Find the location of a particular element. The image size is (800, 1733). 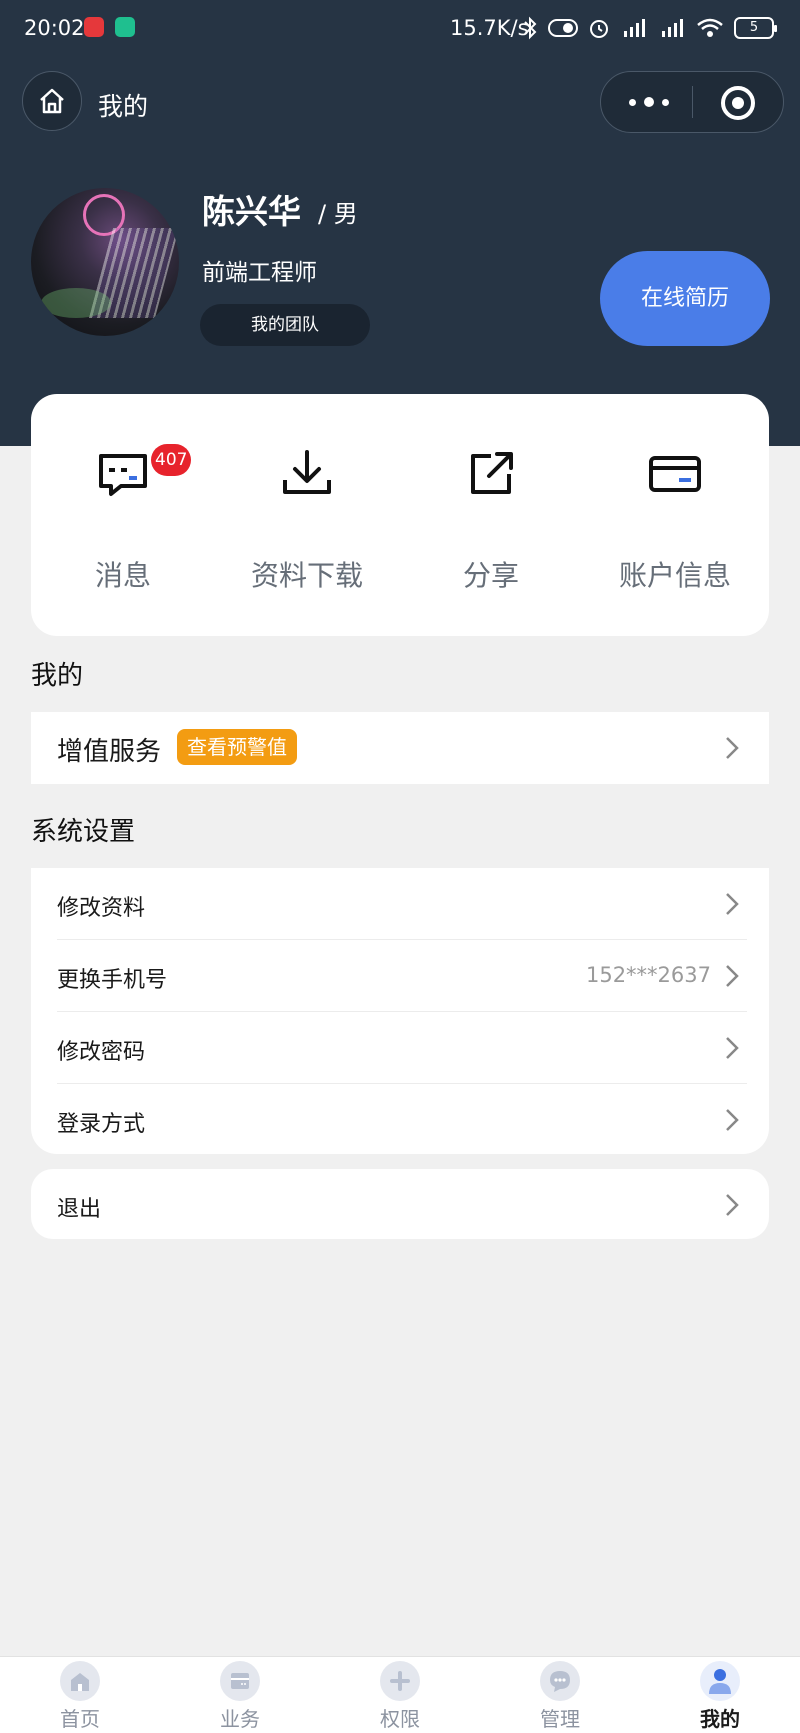

logout-card: 退出 is located at coordinates (400, 1204).